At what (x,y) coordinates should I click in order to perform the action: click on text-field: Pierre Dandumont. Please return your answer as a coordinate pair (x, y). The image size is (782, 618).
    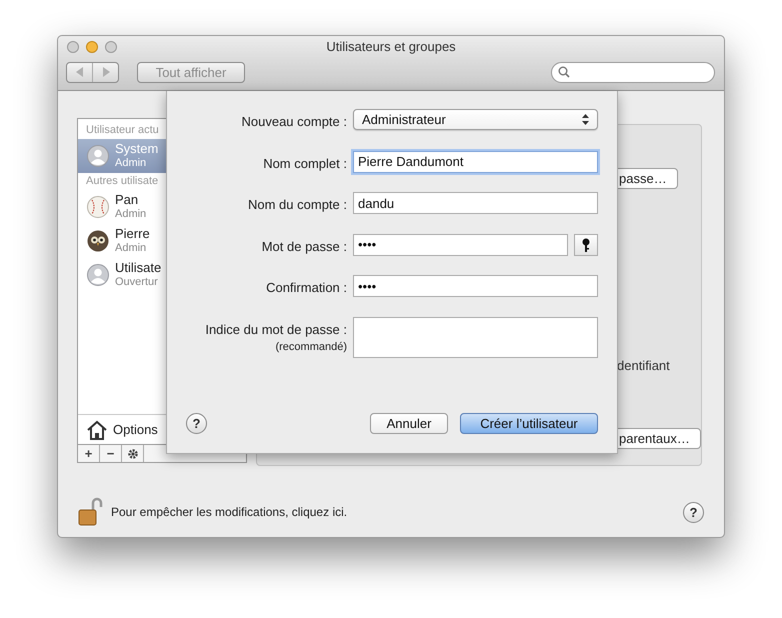
    Looking at the image, I should click on (475, 161).